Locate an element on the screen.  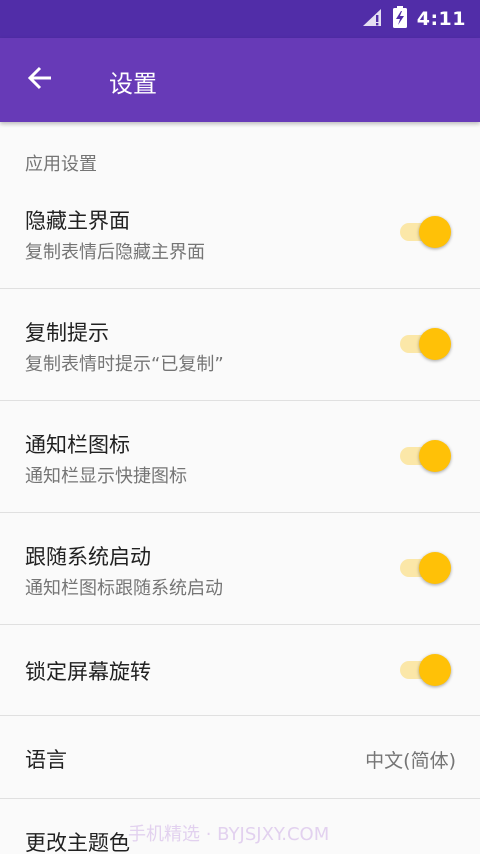
setting-value: 中文(简体) is located at coordinates (410, 761).